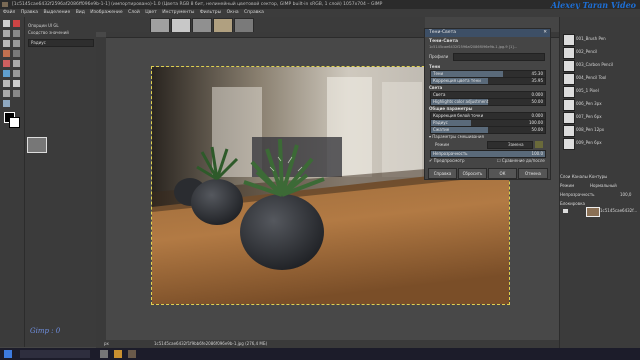 Image resolution: width=640 pixels, height=360 pixels. What do you see at coordinates (499, 57) in the screenshot?
I see `presets-dropdown` at bounding box center [499, 57].